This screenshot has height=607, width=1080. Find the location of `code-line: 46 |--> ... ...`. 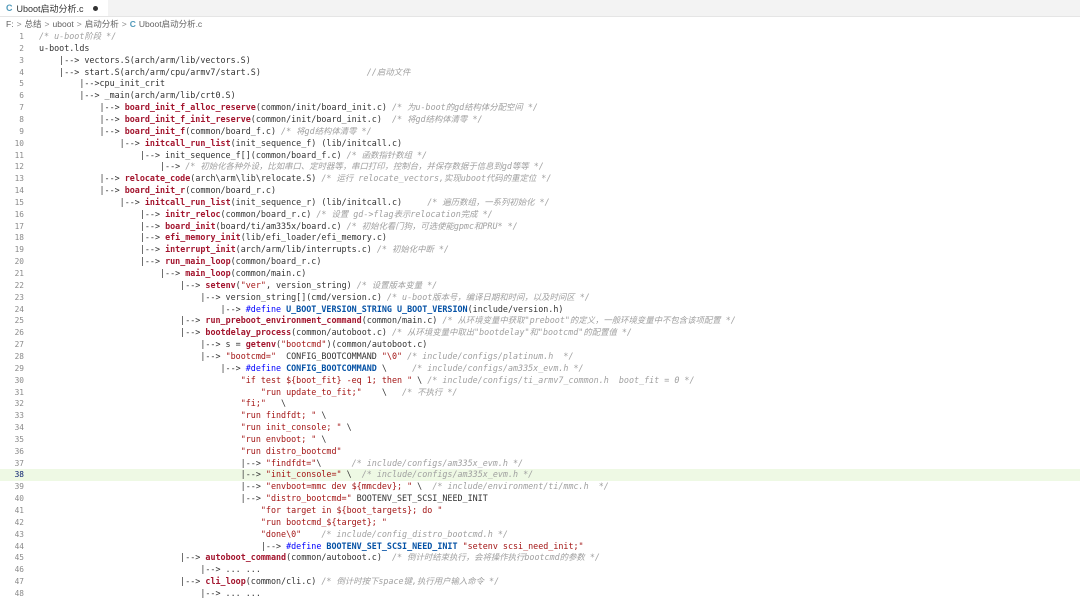

code-line: 46 |--> ... ... is located at coordinates (540, 570).